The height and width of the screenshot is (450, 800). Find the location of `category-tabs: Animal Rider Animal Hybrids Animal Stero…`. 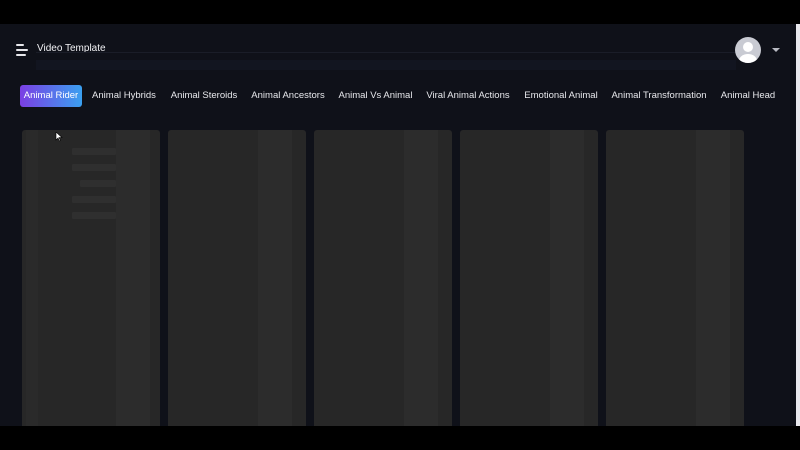

category-tabs: Animal Rider Animal Hybrids Animal Stero… is located at coordinates (400, 96).